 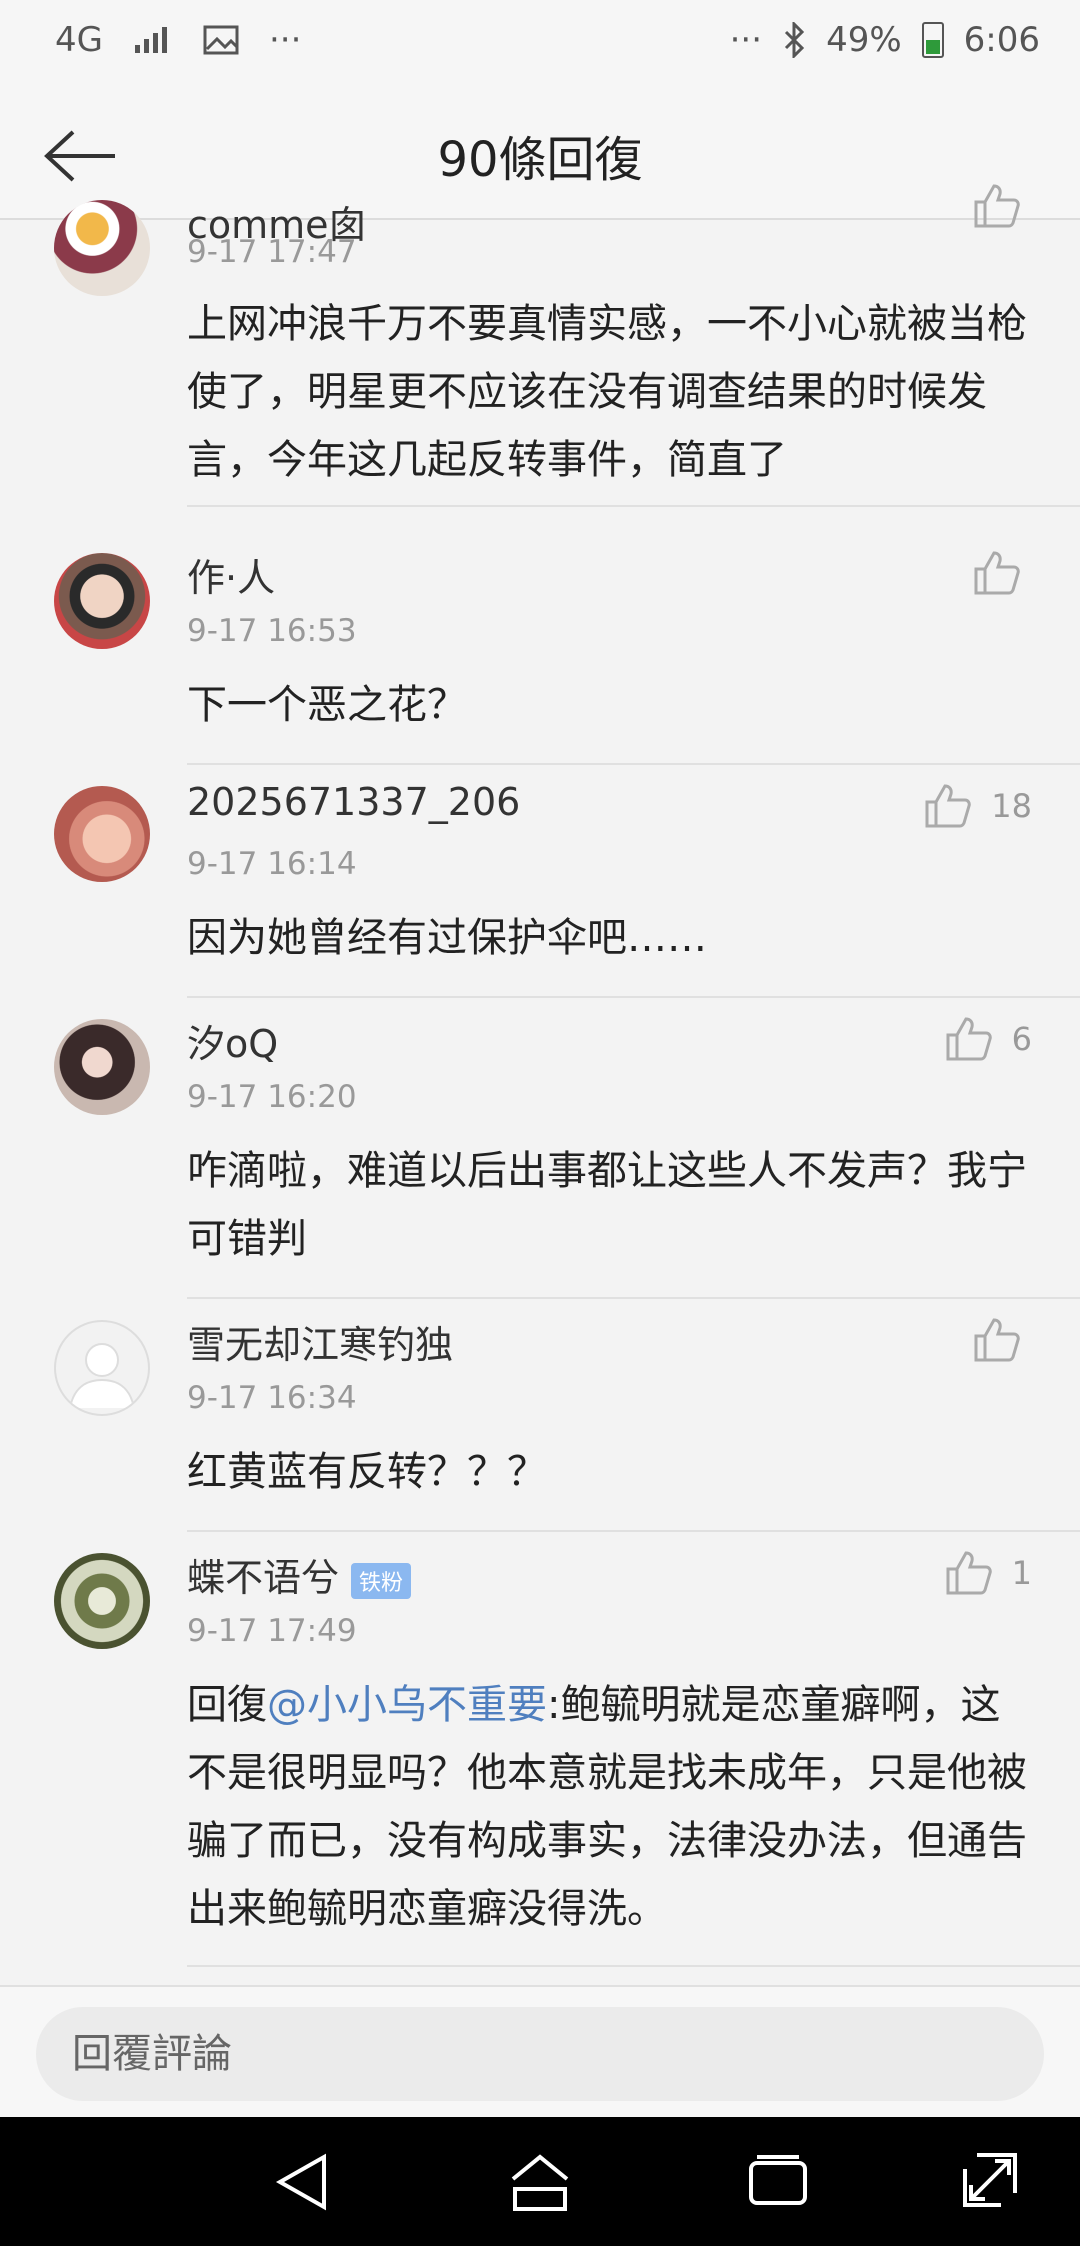 What do you see at coordinates (320, 1341) in the screenshot?
I see `comment-username: 雪无却江寒钓独` at bounding box center [320, 1341].